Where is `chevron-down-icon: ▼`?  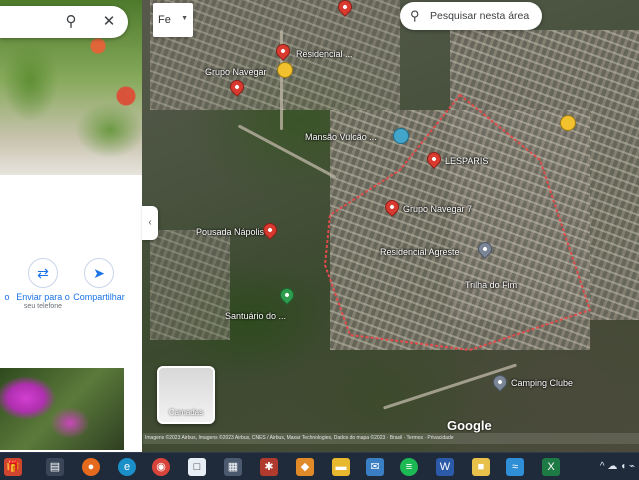
chevron-down-icon: ▼ is located at coordinates (184, 18).